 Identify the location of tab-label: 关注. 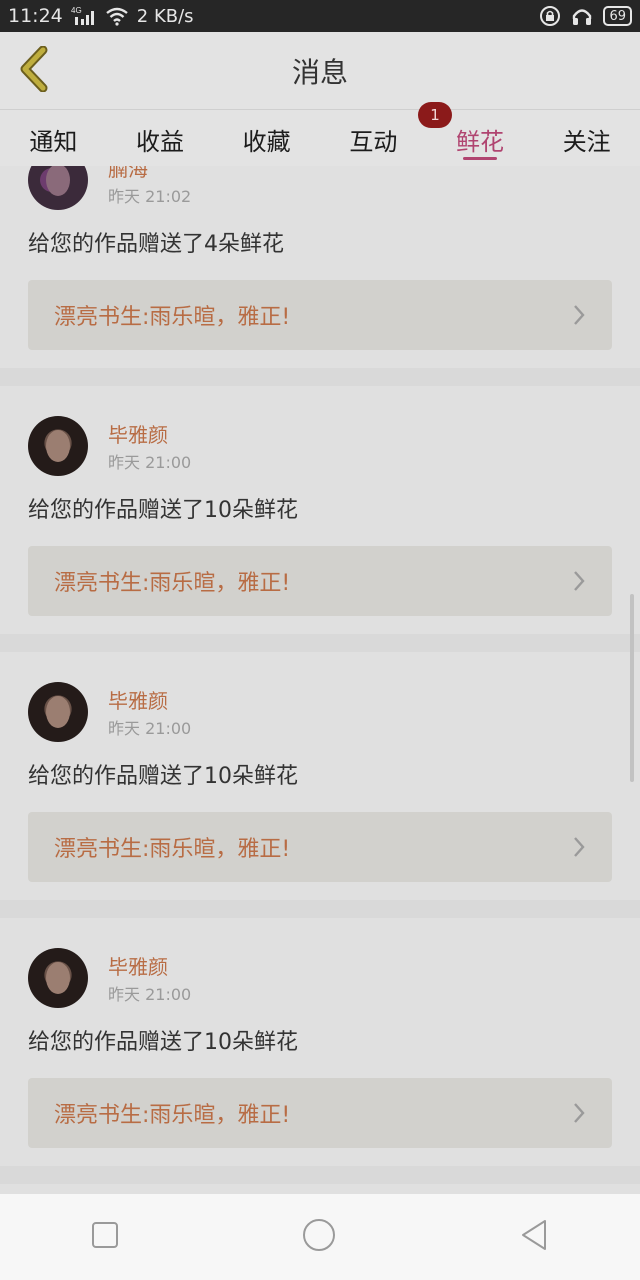
(586, 142).